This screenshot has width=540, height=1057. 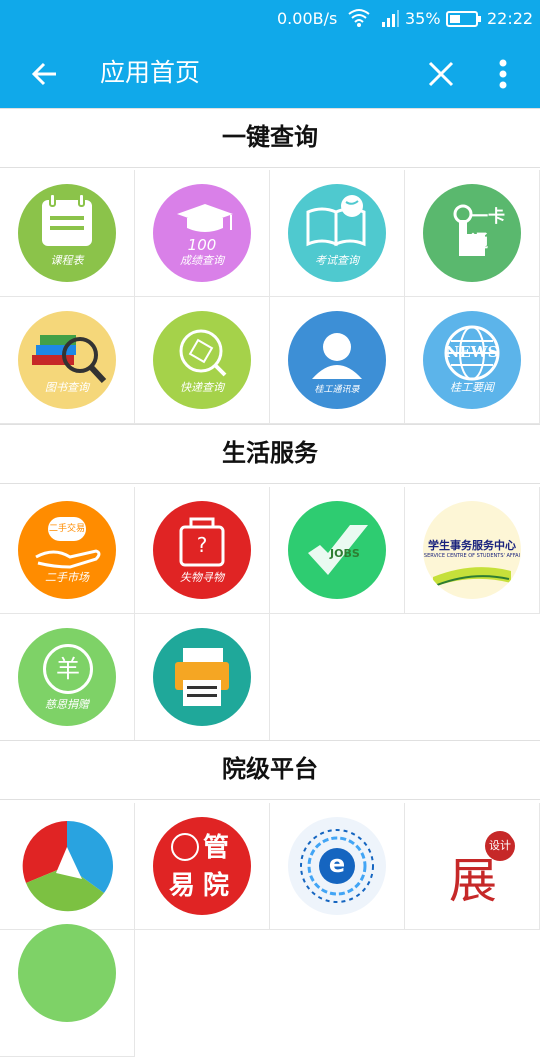 I want to click on back-button, so click(x=45, y=74).